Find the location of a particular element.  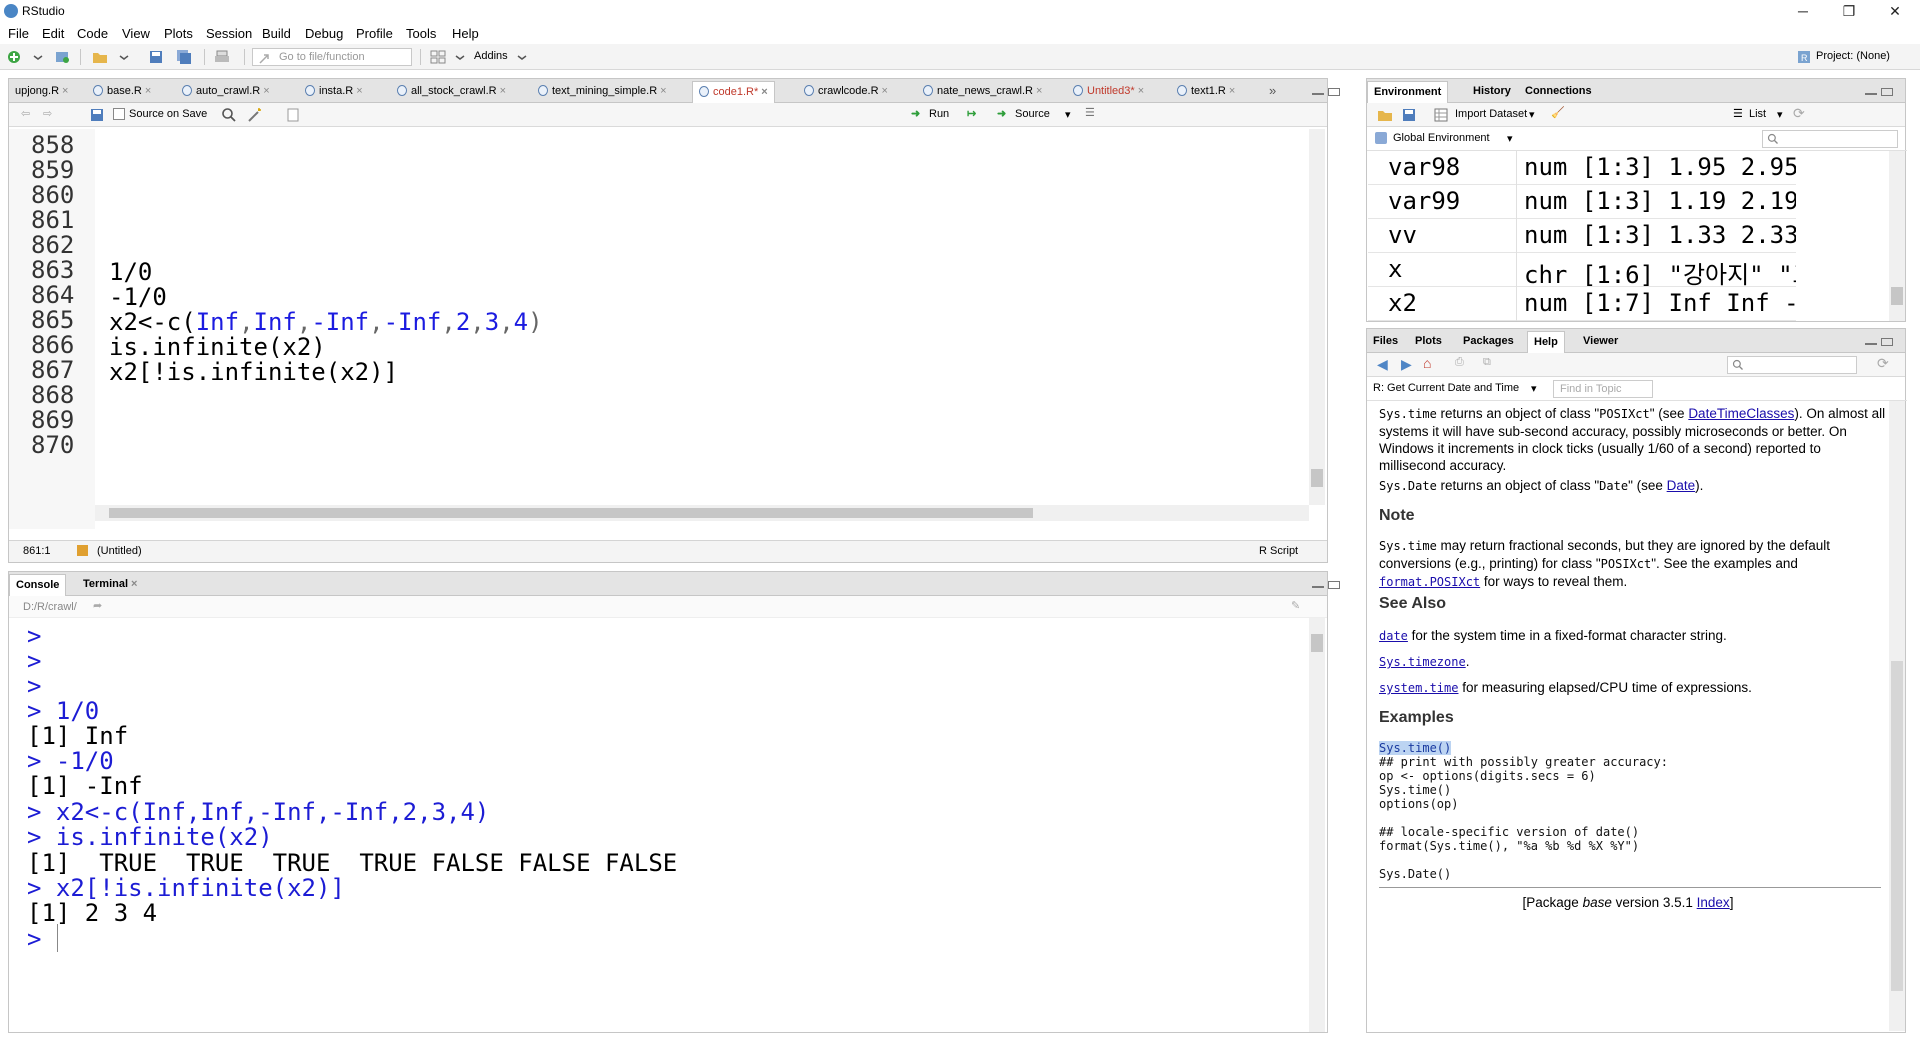

tab-text1: text1.R × is located at coordinates (1206, 92).